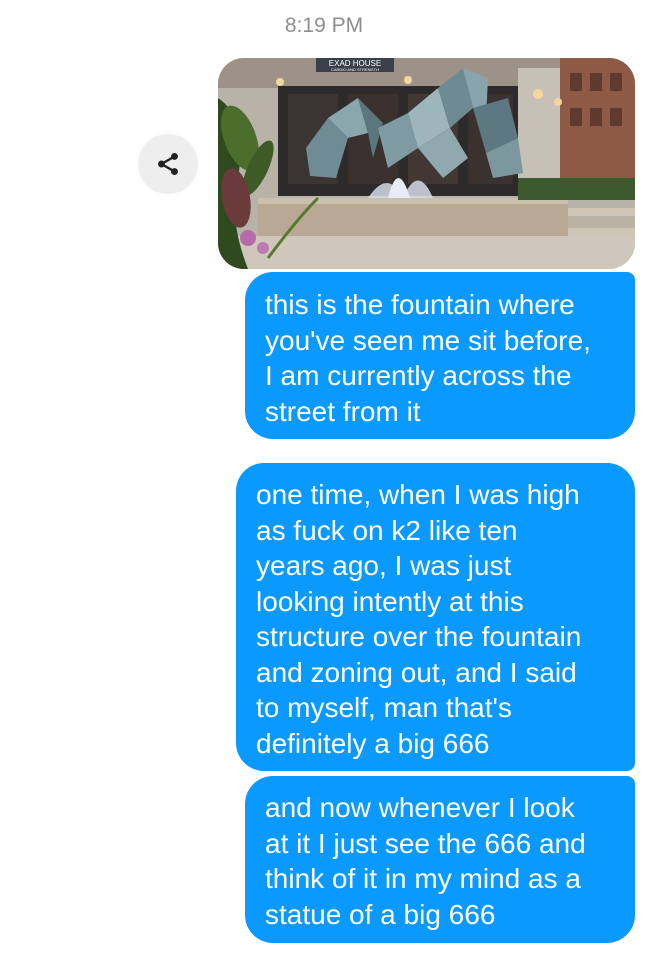  I want to click on photo-attachment: EXAD HOUSE CARDIO AND STRENGTH, so click(426, 163).